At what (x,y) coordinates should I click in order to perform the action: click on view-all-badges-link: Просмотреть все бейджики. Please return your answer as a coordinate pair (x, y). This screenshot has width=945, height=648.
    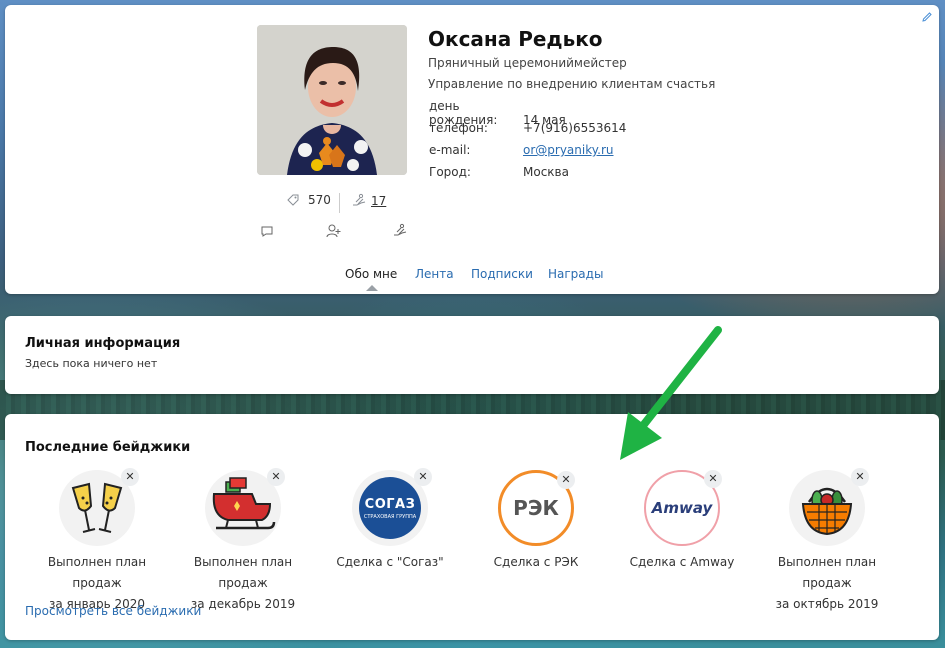
    Looking at the image, I should click on (113, 611).